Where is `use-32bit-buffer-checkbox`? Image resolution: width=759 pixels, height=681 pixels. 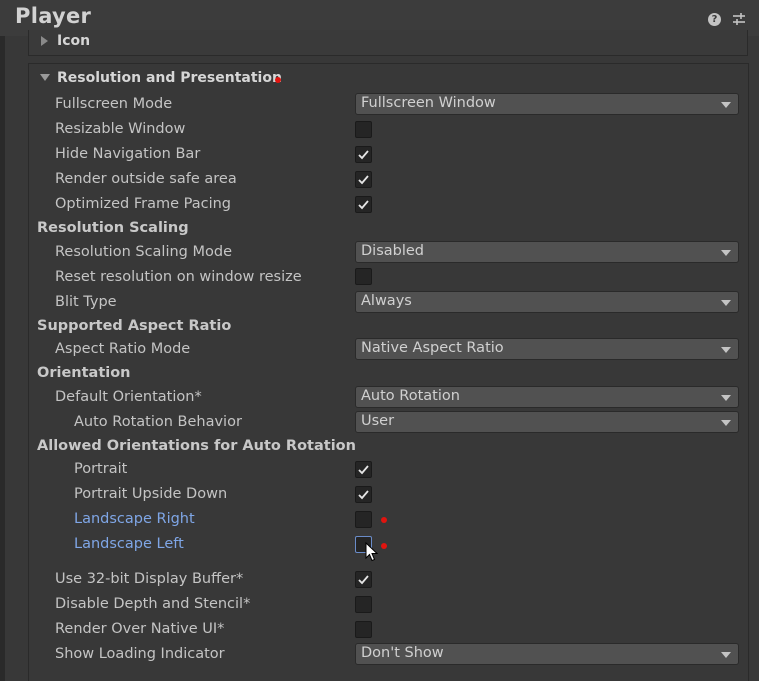 use-32bit-buffer-checkbox is located at coordinates (363, 579).